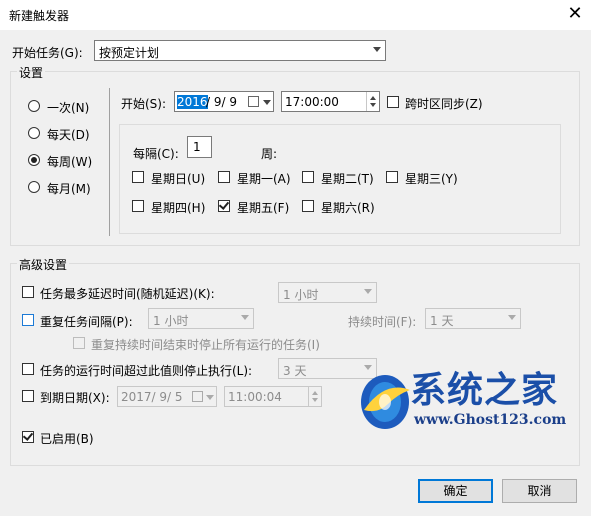 The width and height of the screenshot is (591, 516). Describe the element at coordinates (39, 16) in the screenshot. I see `window-title: 新建触发器` at that location.